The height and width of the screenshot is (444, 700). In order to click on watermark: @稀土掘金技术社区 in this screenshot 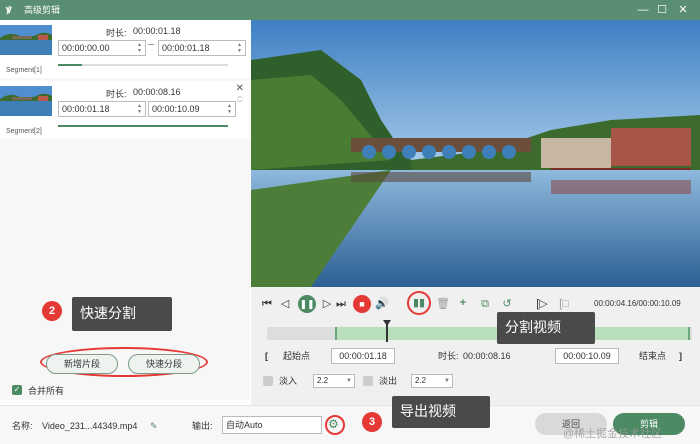, I will do `click(613, 434)`.